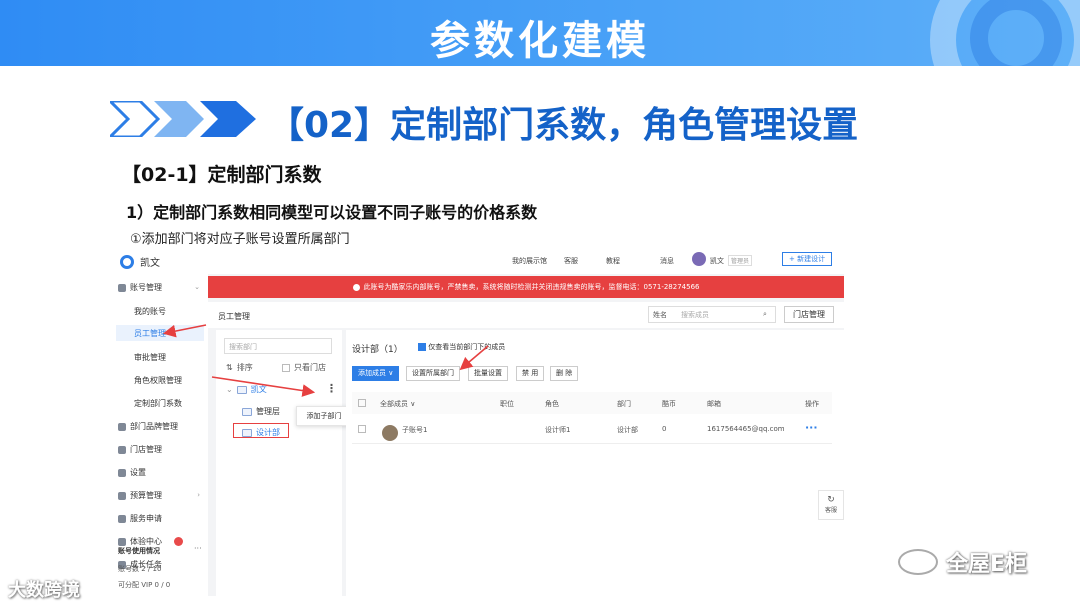 This screenshot has height=608, width=1080. What do you see at coordinates (918, 562) in the screenshot?
I see `wechat-icon` at bounding box center [918, 562].